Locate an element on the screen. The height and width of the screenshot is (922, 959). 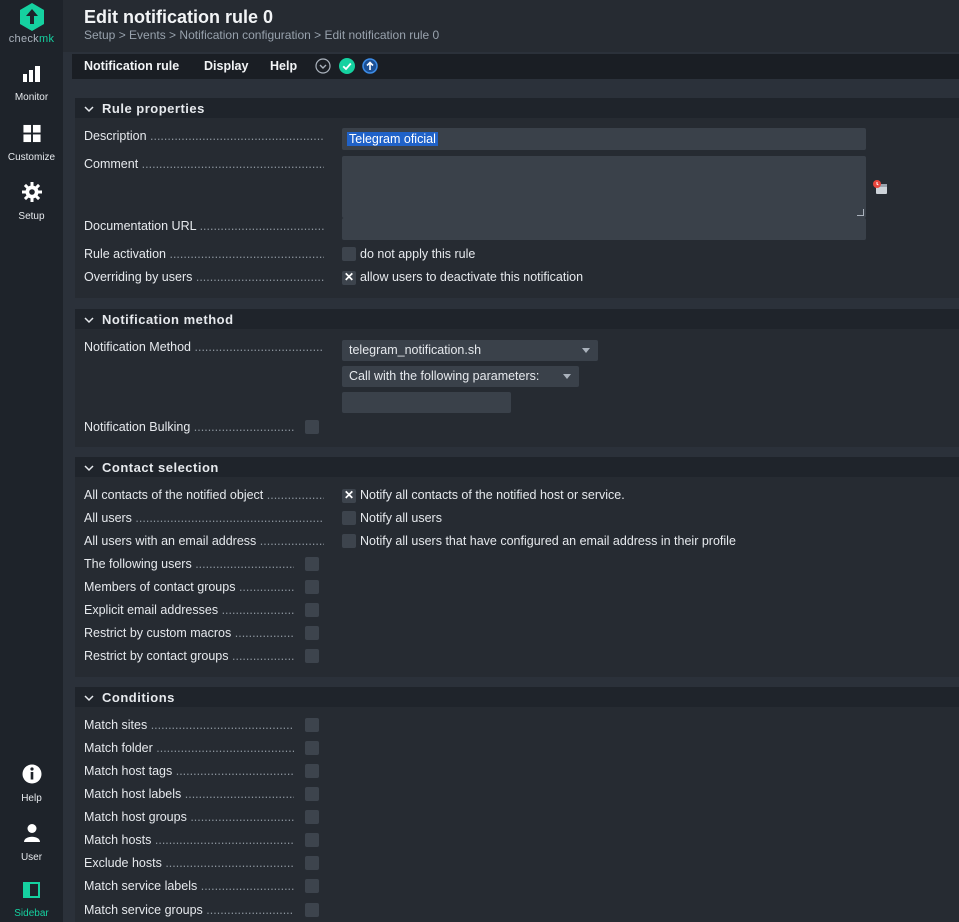
match-service-groups-checkbox is located at coordinates (312, 910).